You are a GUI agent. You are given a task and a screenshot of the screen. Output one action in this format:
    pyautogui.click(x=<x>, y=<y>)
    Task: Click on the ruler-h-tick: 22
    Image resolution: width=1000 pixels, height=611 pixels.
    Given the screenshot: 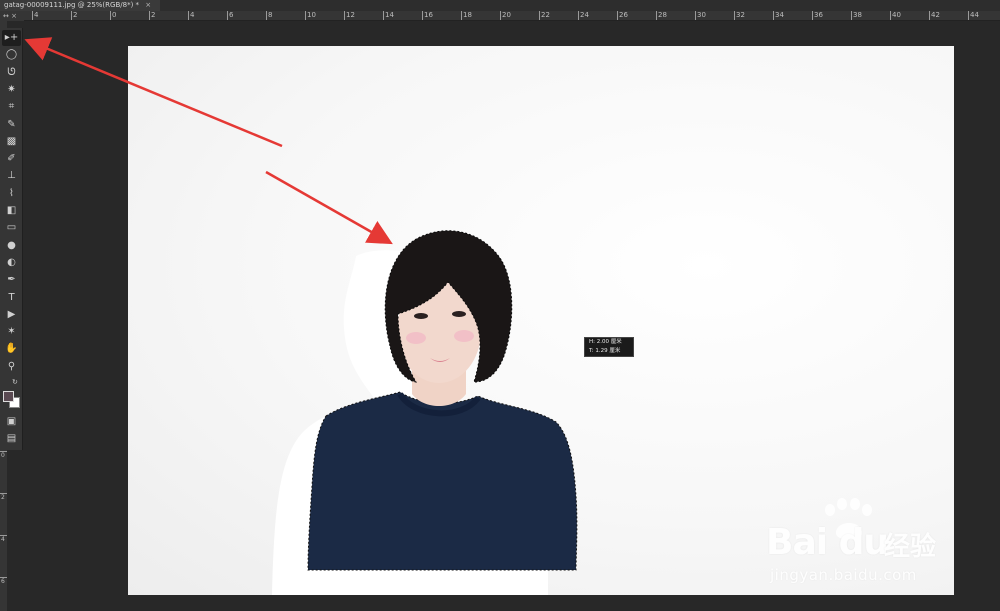 What is the action you would take?
    pyautogui.click(x=544, y=15)
    